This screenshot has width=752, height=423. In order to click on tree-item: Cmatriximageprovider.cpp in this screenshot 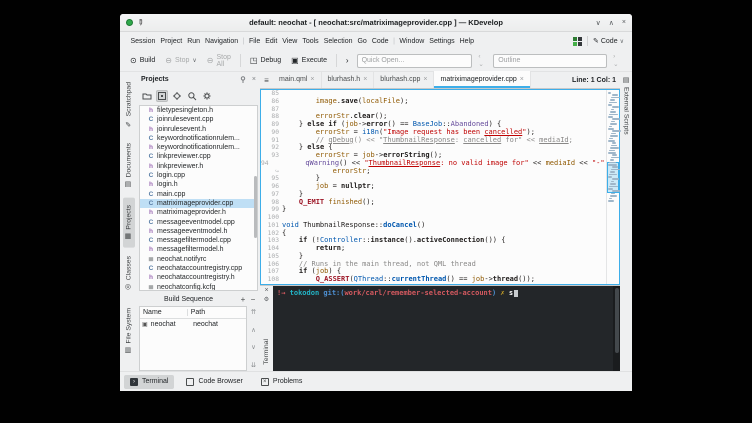, I will do `click(198, 203)`.